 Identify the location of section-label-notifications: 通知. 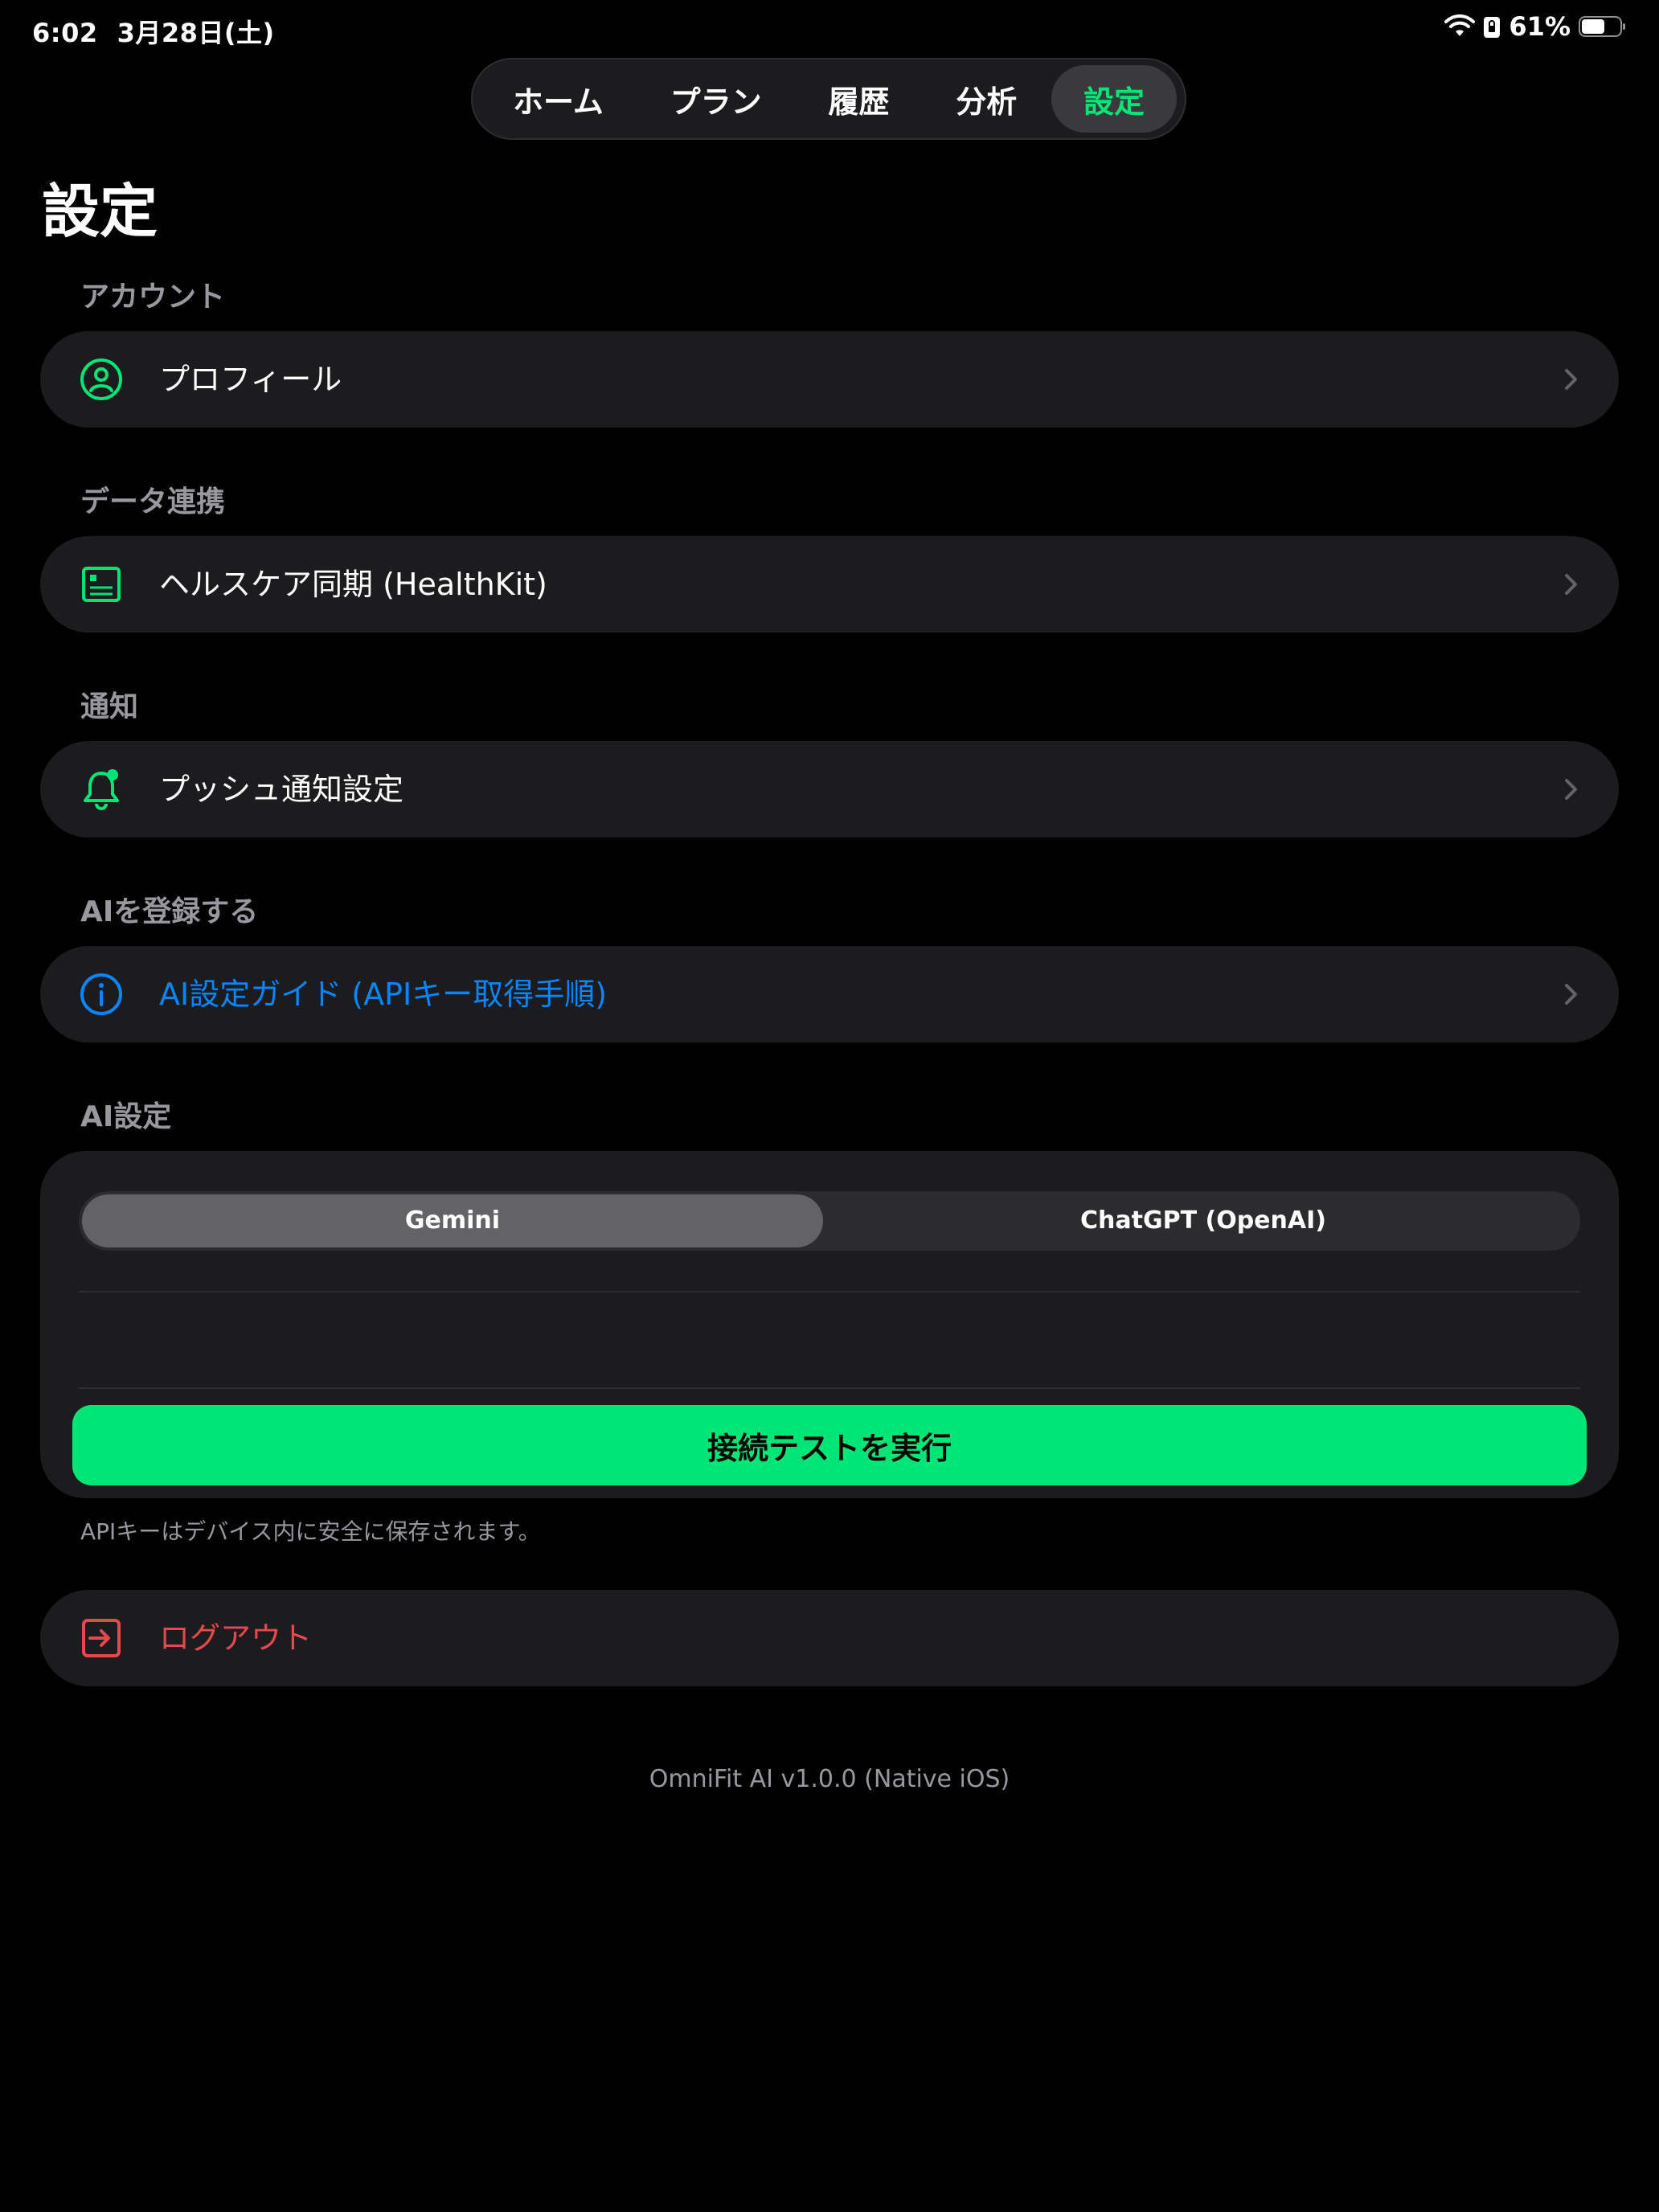
(109, 706).